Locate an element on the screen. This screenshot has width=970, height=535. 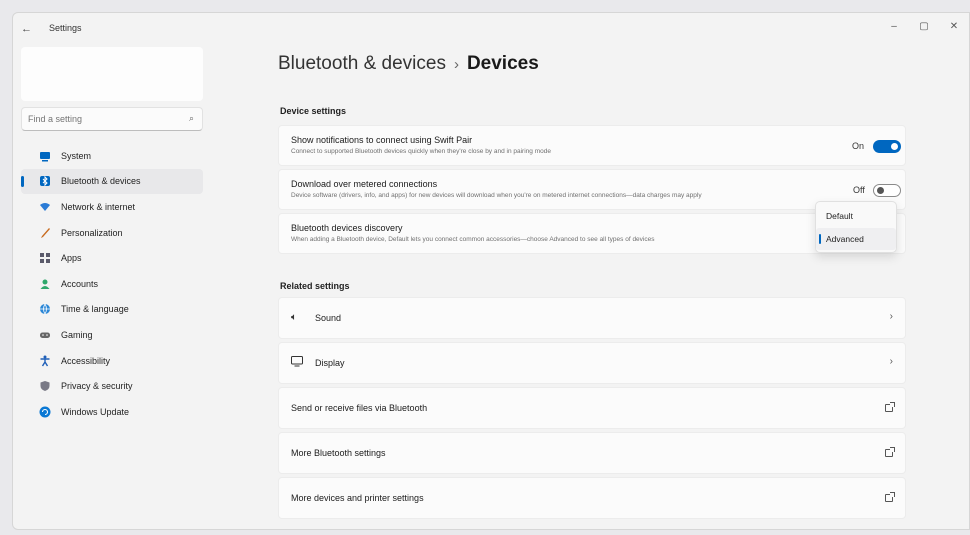
app-title: Settings is located at coordinates (65, 28).